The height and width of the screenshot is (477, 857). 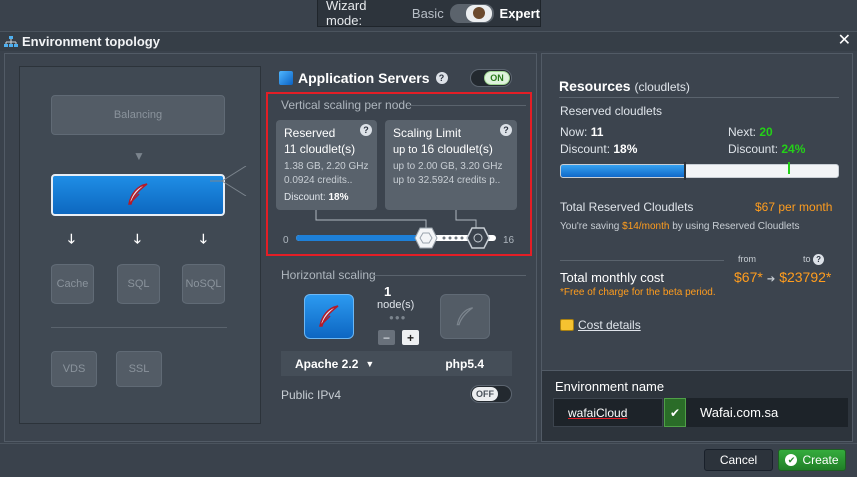 I want to click on stack-selector: Apache 2.2 ▼ php5.4, so click(x=396, y=363).